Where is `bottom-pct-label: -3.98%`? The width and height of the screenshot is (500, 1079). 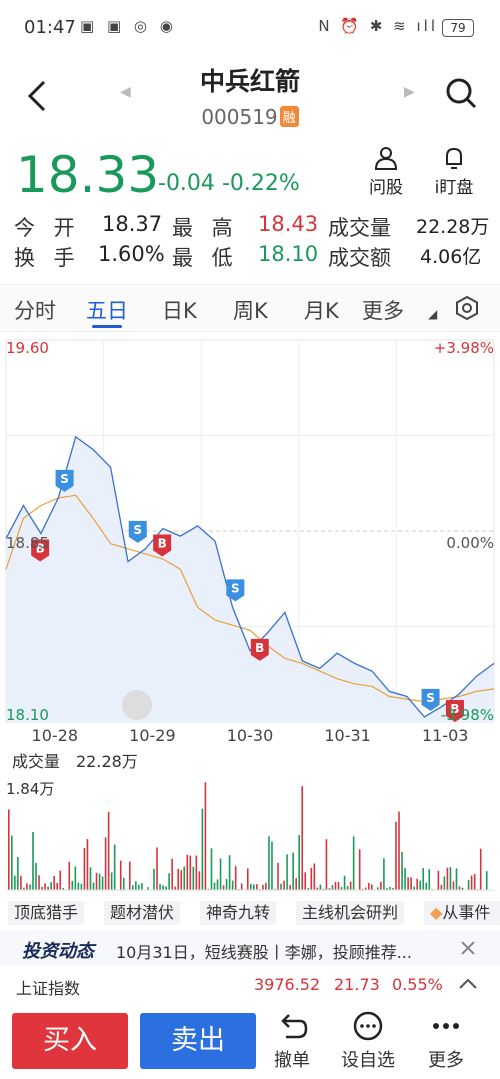 bottom-pct-label: -3.98% is located at coordinates (467, 715).